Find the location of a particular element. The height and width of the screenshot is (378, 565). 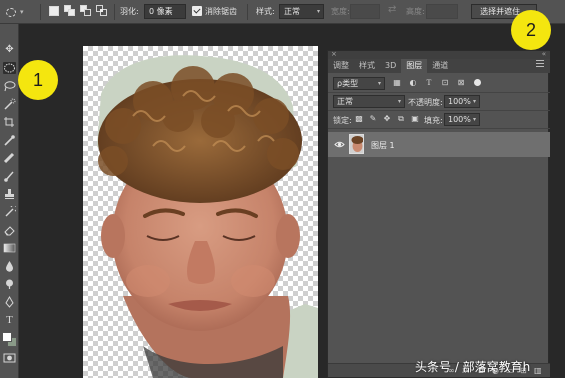

quick-selection-tool-icon is located at coordinates (9, 104).